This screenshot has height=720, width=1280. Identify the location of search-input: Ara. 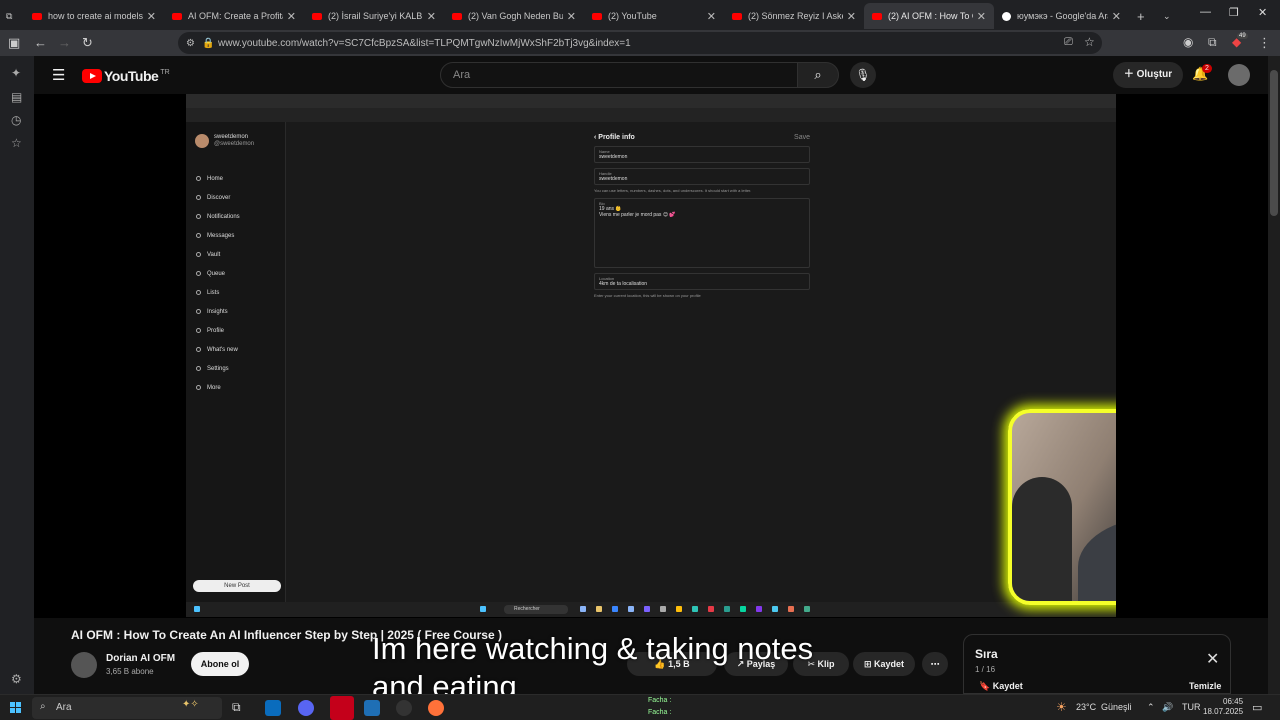
(619, 75).